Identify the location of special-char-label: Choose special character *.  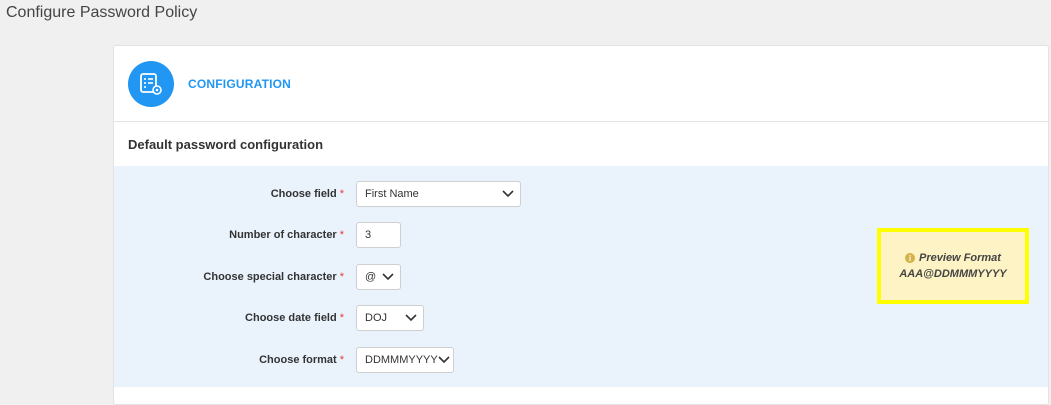
(273, 277).